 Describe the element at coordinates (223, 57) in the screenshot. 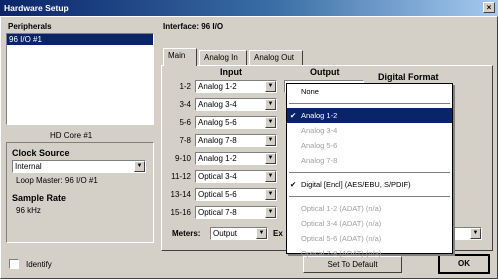

I see `tab-analog-in: Analog In` at that location.